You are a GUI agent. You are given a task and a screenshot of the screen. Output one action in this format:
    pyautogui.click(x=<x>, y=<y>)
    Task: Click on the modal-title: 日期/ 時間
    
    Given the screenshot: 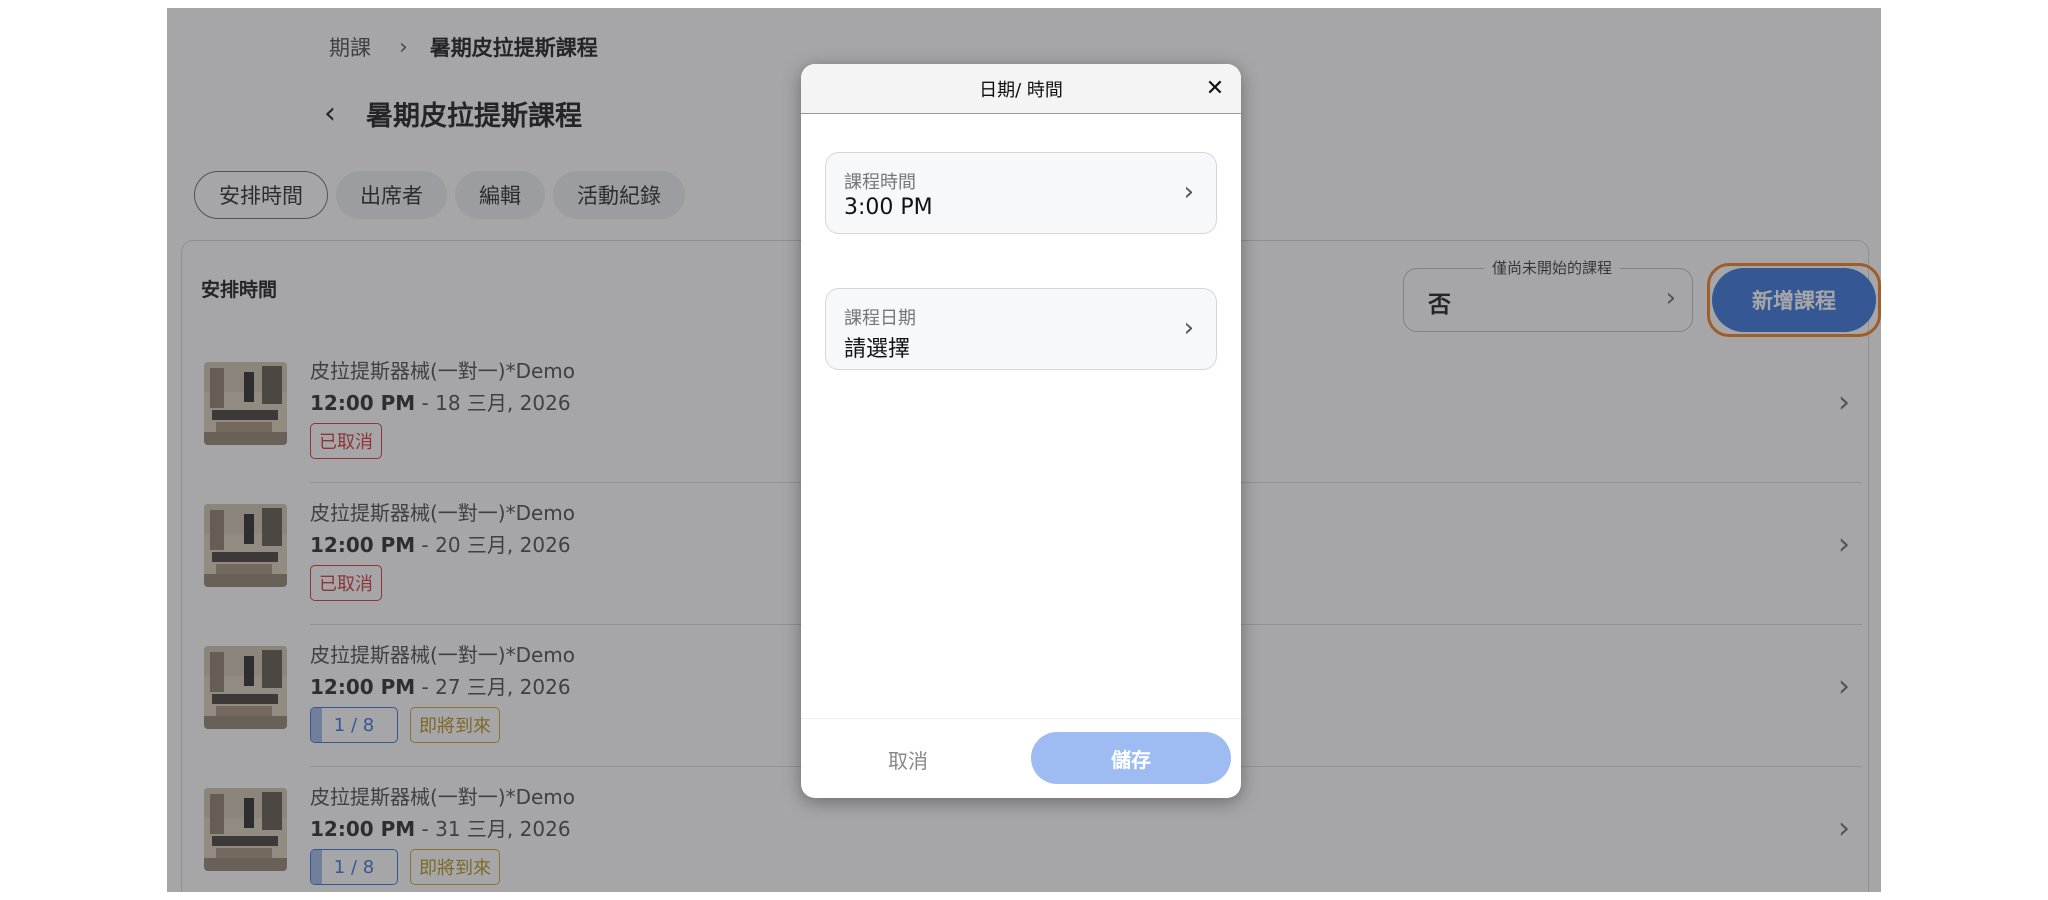 What is the action you would take?
    pyautogui.click(x=1021, y=90)
    